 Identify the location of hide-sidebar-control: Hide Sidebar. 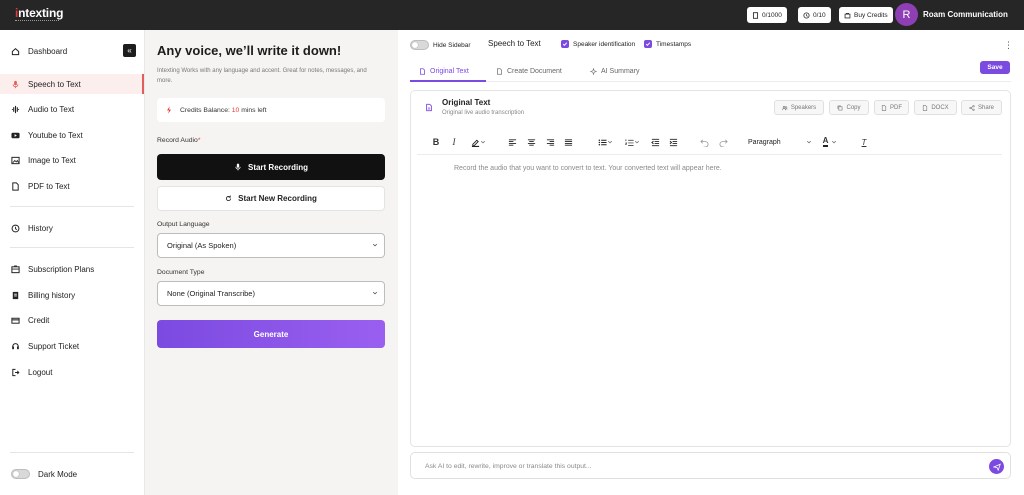
(440, 45).